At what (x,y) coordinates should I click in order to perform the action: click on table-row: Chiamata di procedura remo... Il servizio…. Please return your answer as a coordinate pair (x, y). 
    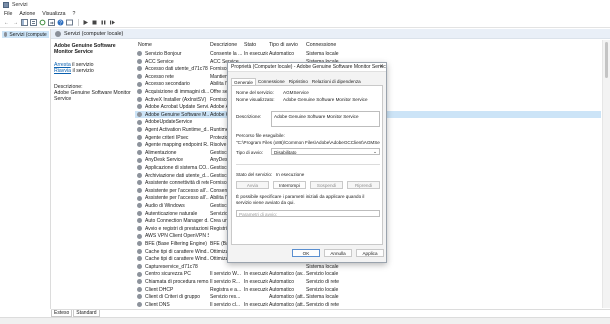
    Looking at the image, I should click on (368, 282).